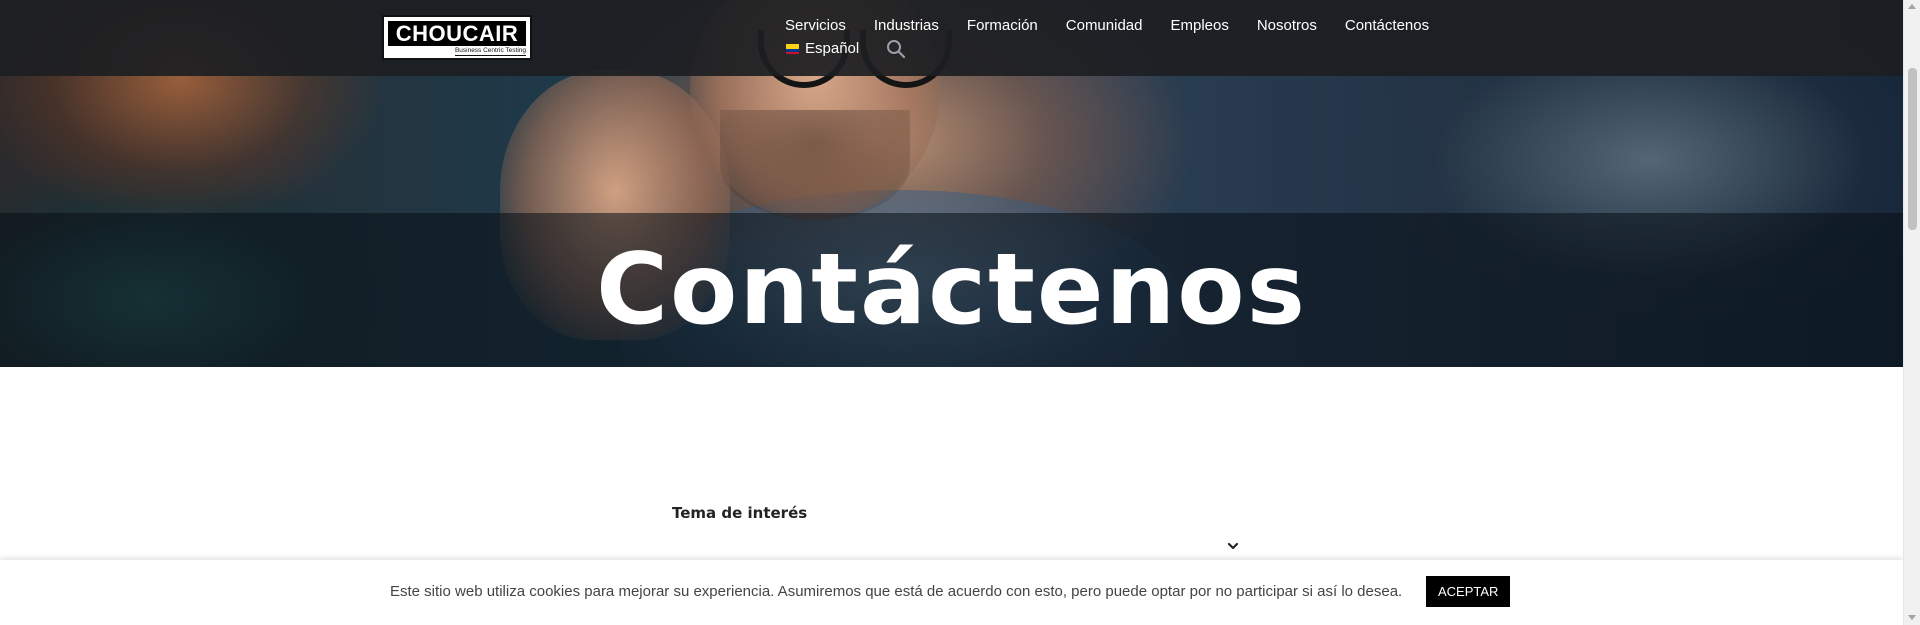 Image resolution: width=1920 pixels, height=625 pixels. What do you see at coordinates (1912, 149) in the screenshot?
I see `scrollbar-thumb` at bounding box center [1912, 149].